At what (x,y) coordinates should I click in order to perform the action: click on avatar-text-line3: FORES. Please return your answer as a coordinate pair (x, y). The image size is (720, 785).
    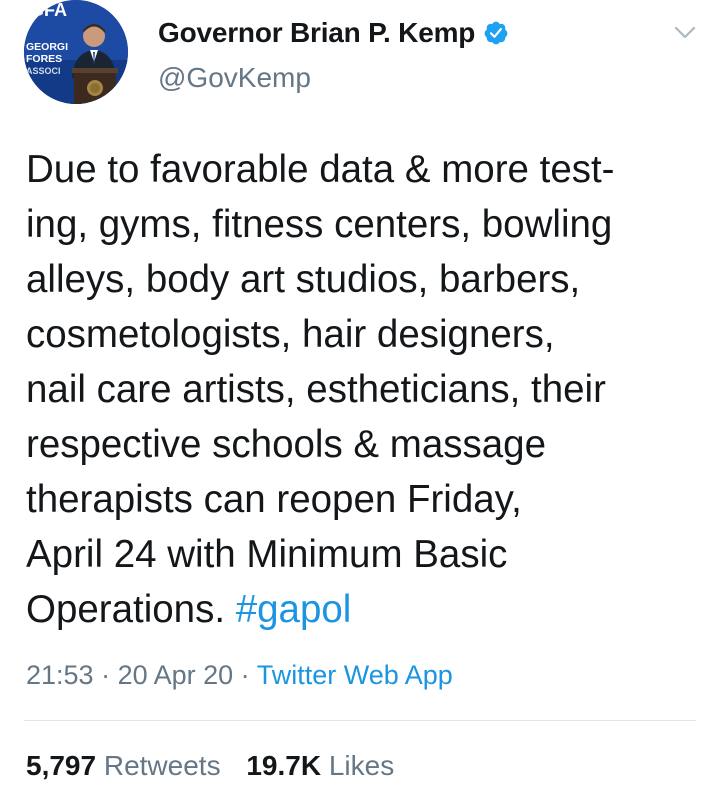
    Looking at the image, I should click on (44, 59).